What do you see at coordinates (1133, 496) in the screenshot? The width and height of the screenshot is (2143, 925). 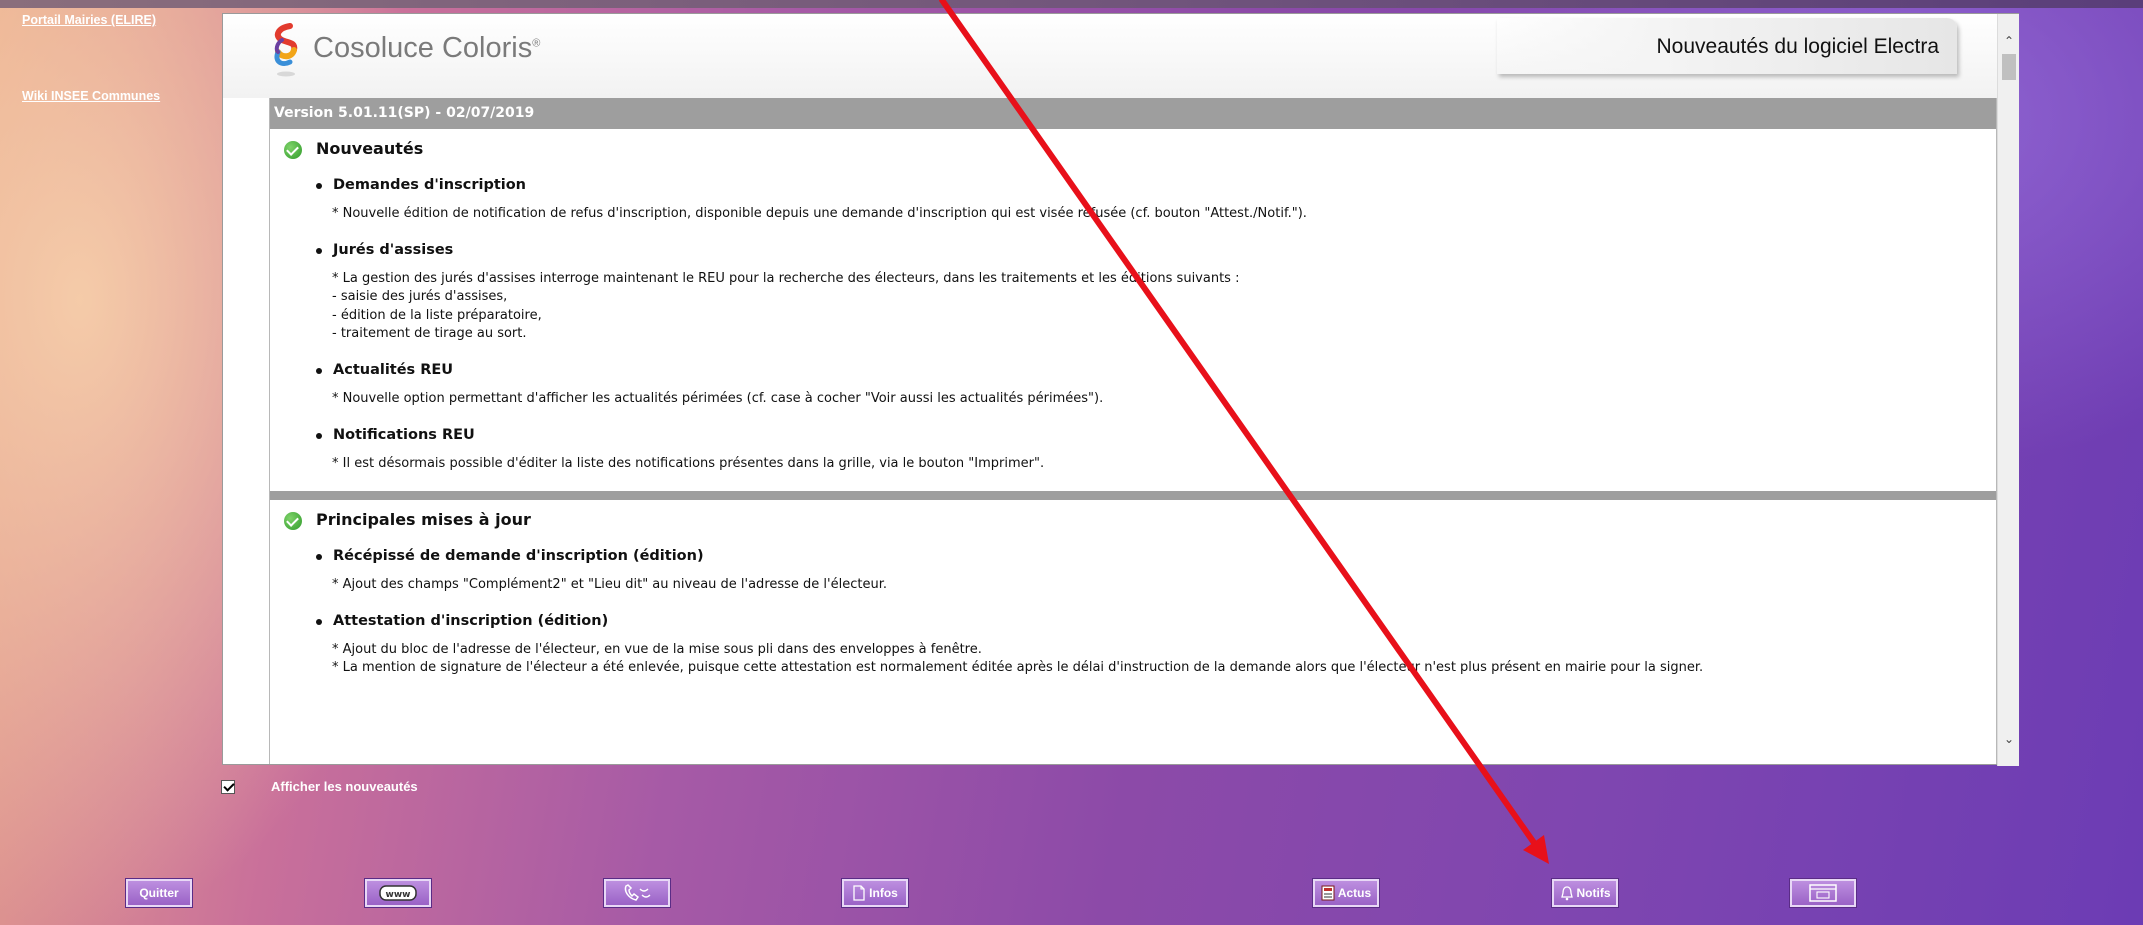 I see `section-divider` at bounding box center [1133, 496].